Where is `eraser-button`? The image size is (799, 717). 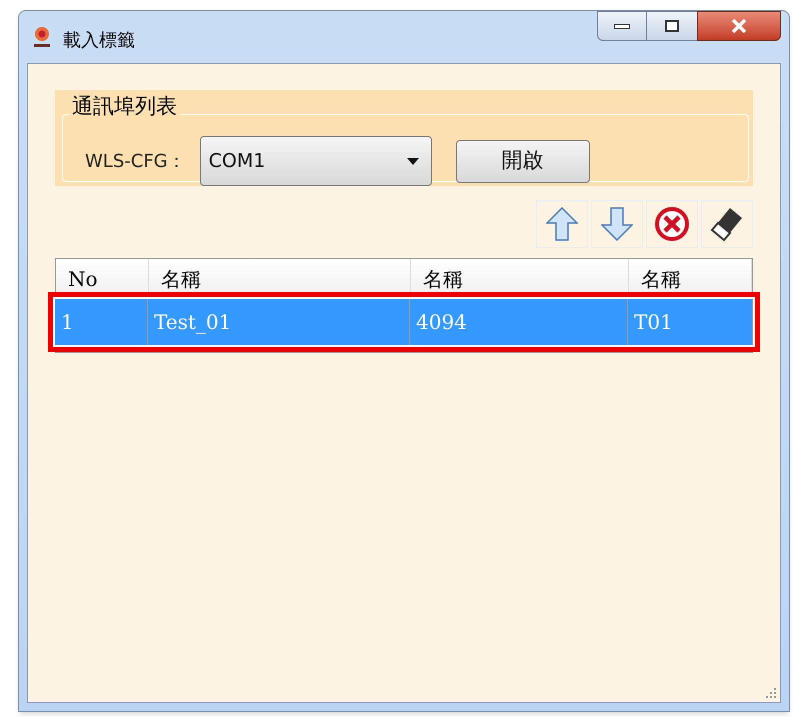 eraser-button is located at coordinates (727, 224).